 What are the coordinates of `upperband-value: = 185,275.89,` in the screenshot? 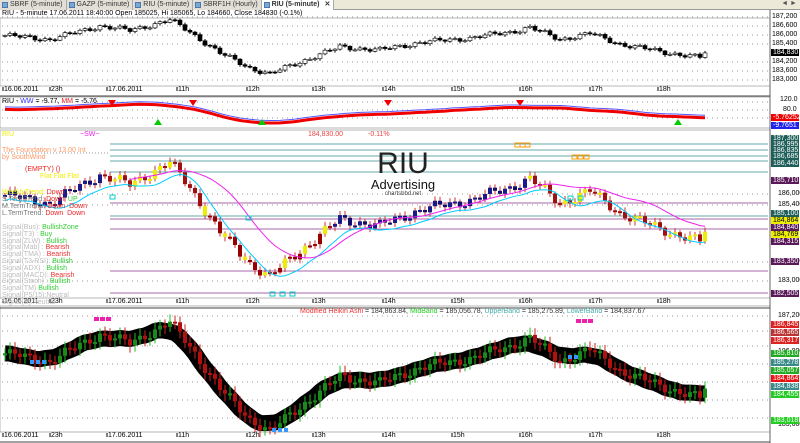 It's located at (543, 311).